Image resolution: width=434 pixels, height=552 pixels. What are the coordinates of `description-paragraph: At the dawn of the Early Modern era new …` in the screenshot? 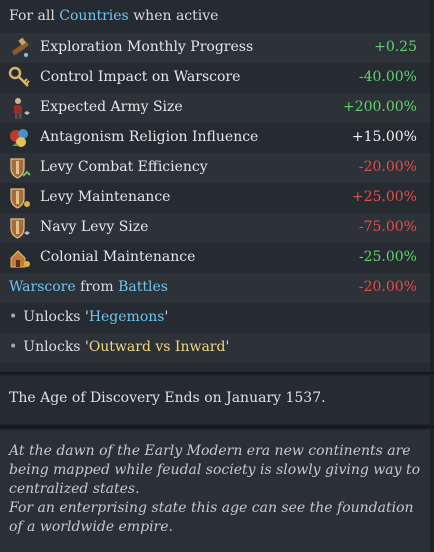 It's located at (215, 470).